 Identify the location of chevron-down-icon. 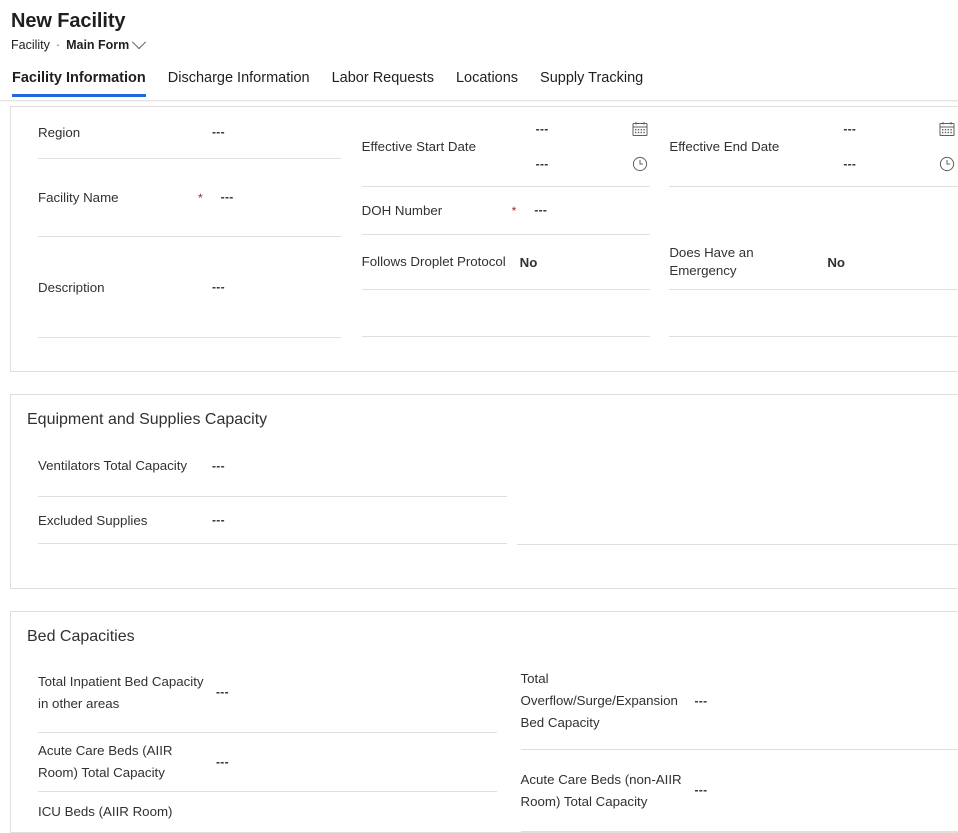
(139, 42).